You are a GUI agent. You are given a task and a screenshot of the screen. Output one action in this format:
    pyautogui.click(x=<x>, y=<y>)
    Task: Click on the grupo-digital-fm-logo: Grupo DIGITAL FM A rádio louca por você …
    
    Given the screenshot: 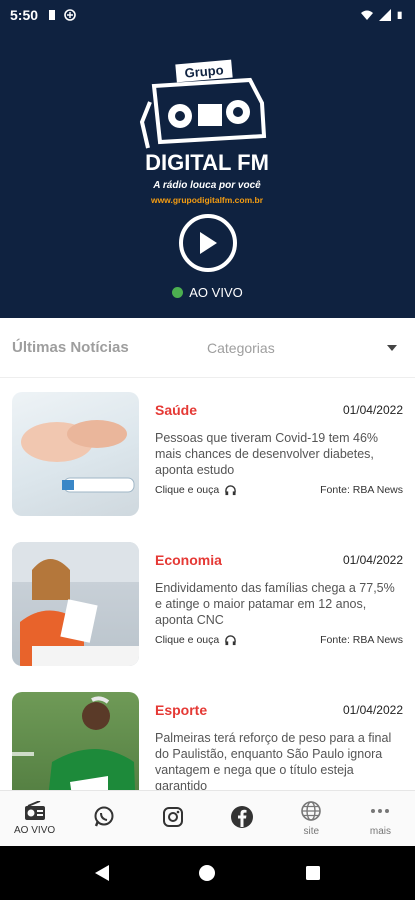 What is the action you would take?
    pyautogui.click(x=204, y=132)
    